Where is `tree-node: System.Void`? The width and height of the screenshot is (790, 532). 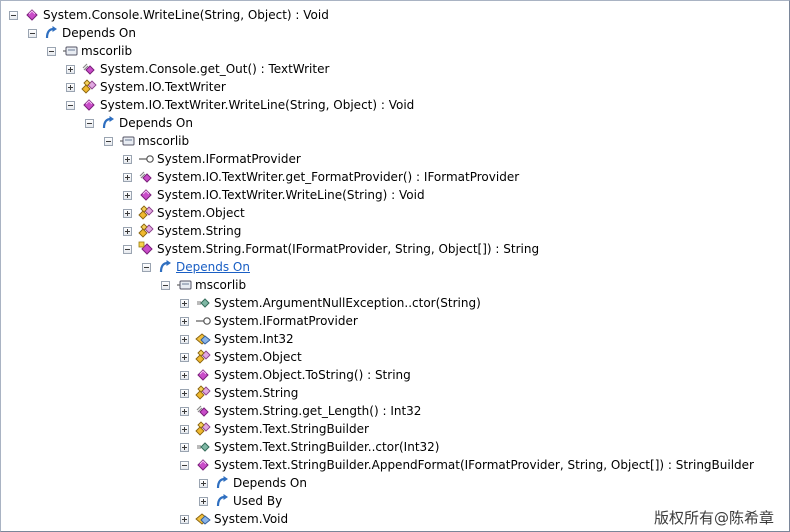 tree-node: System.Void is located at coordinates (234, 519).